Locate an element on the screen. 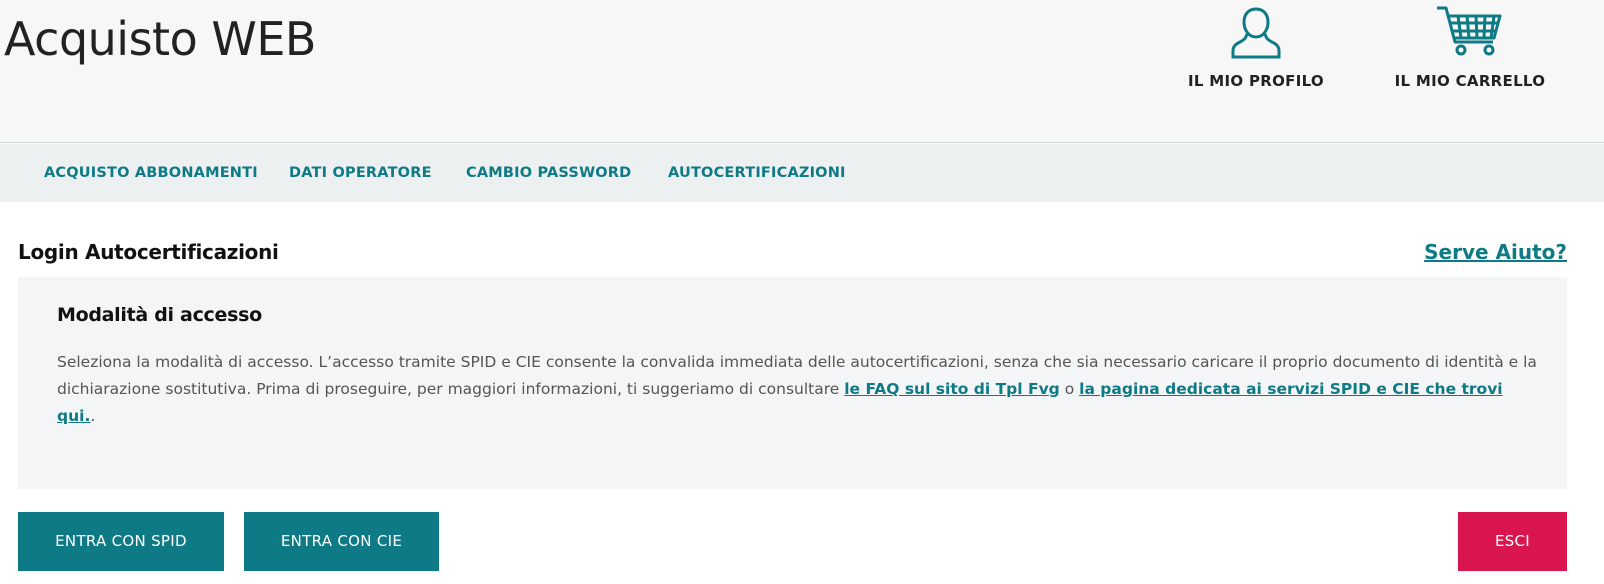 Image resolution: width=1604 pixels, height=584 pixels. description-connector: o is located at coordinates (1069, 389).